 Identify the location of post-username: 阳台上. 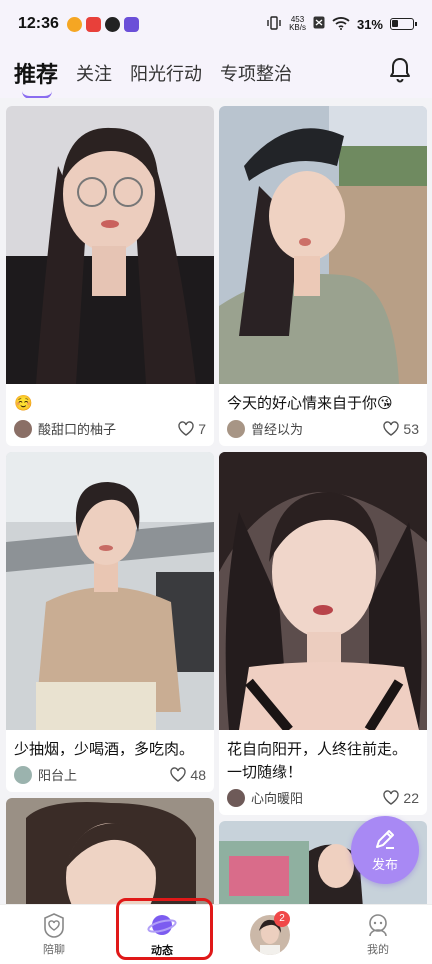
(57, 774).